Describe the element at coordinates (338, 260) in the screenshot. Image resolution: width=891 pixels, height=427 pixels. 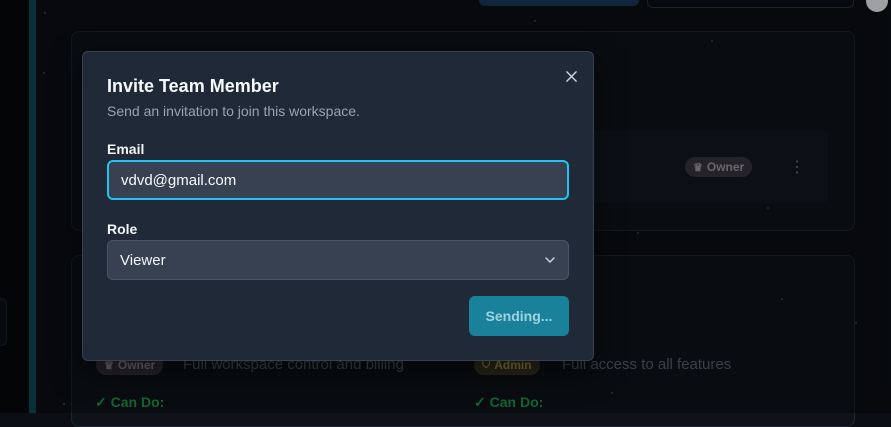
I see `role-select: Viewer` at that location.